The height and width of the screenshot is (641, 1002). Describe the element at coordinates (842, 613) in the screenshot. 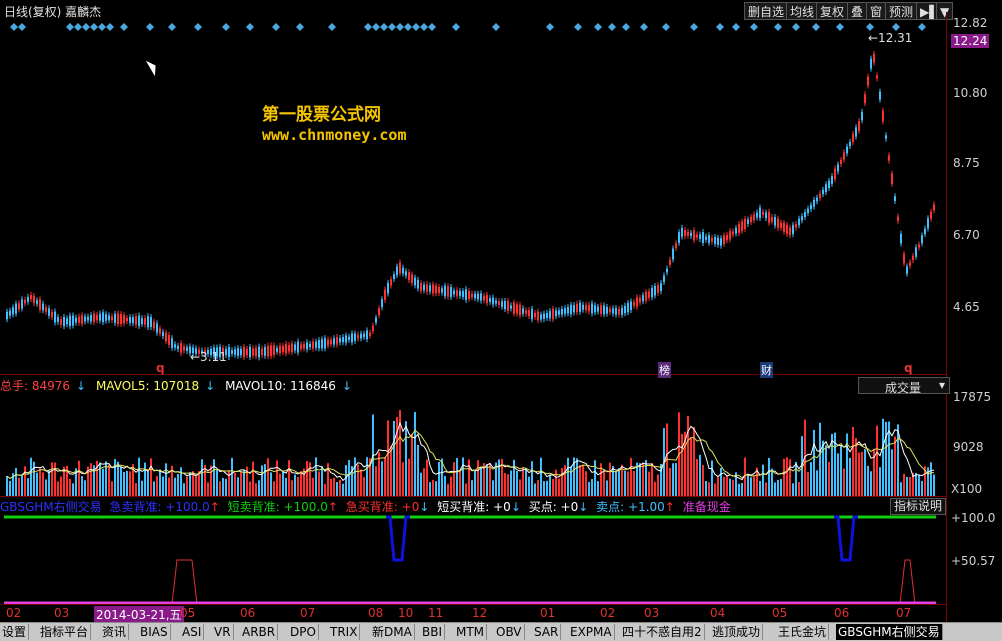

I see `date-label: 06` at that location.